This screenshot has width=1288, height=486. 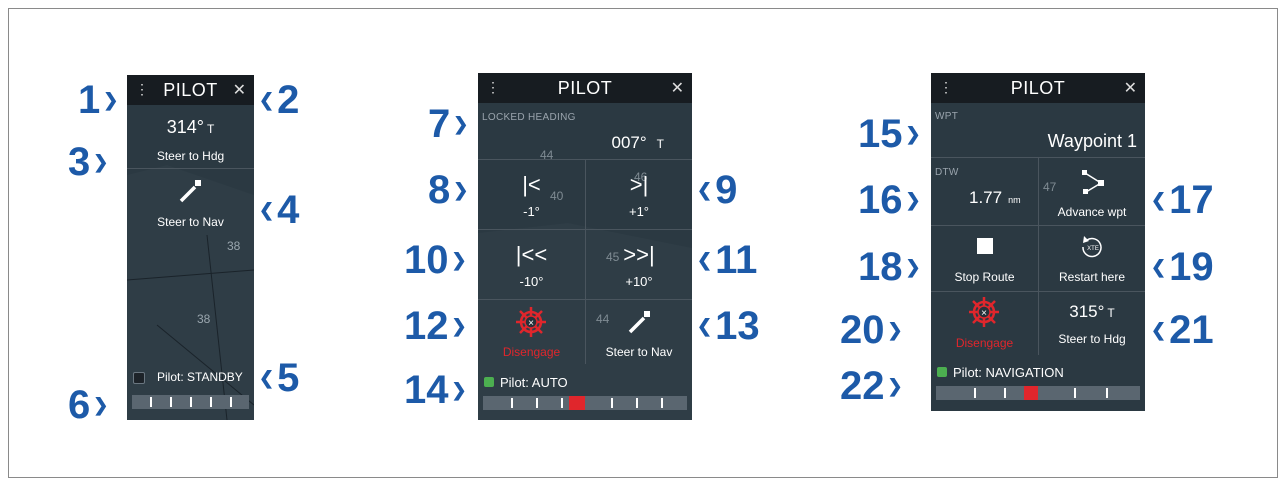 What do you see at coordinates (534, 382) in the screenshot?
I see `status-text: Pilot: AUTO` at bounding box center [534, 382].